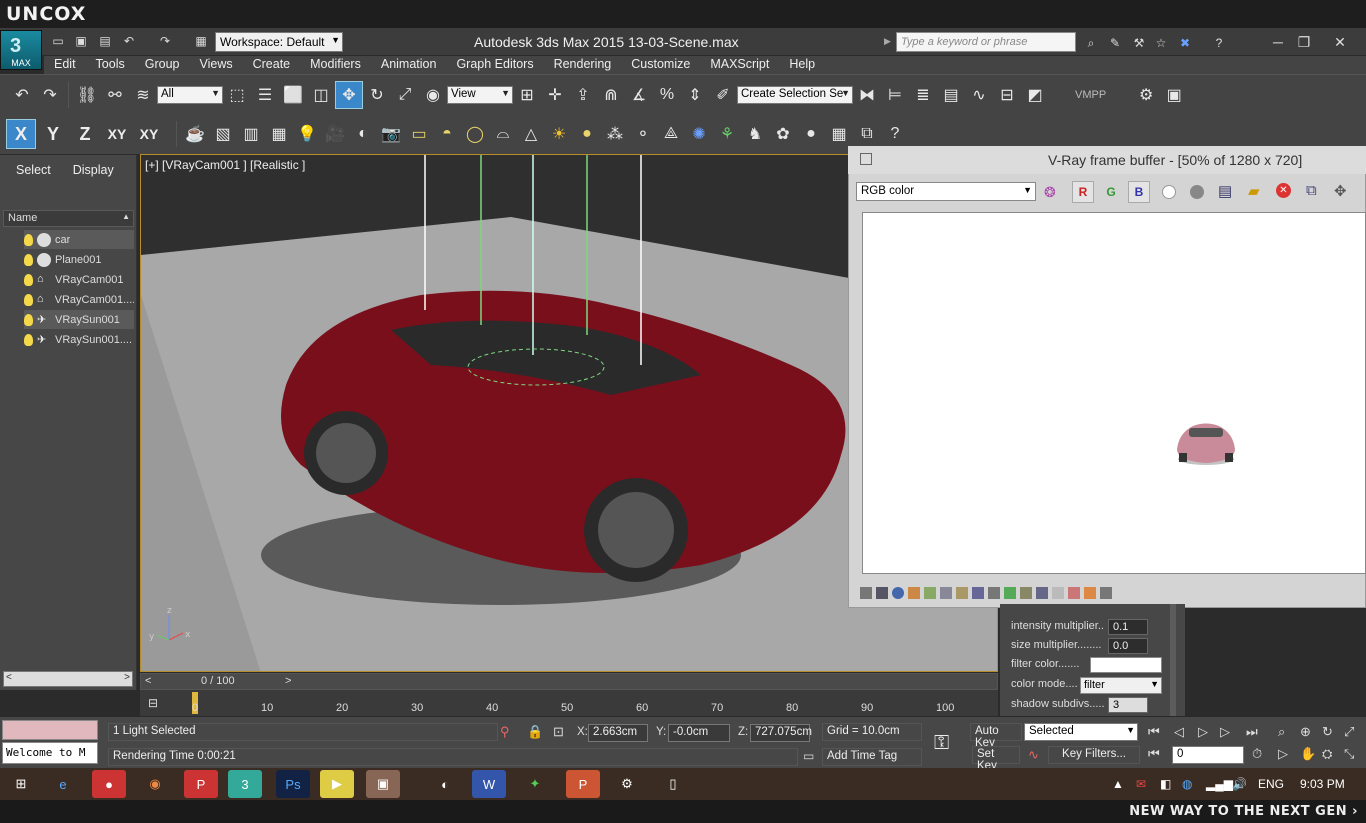 The height and width of the screenshot is (823, 1366). Describe the element at coordinates (1327, 754) in the screenshot. I see `walk-through-icon: ⛭` at that location.